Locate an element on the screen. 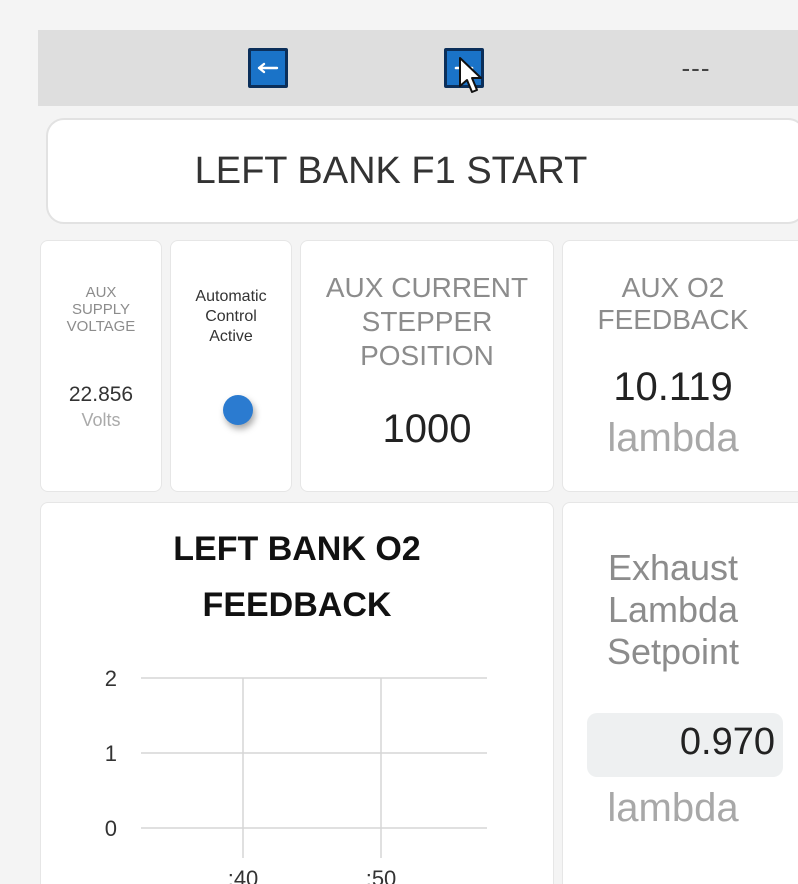 The image size is (798, 884). toolbar: --- is located at coordinates (418, 68).